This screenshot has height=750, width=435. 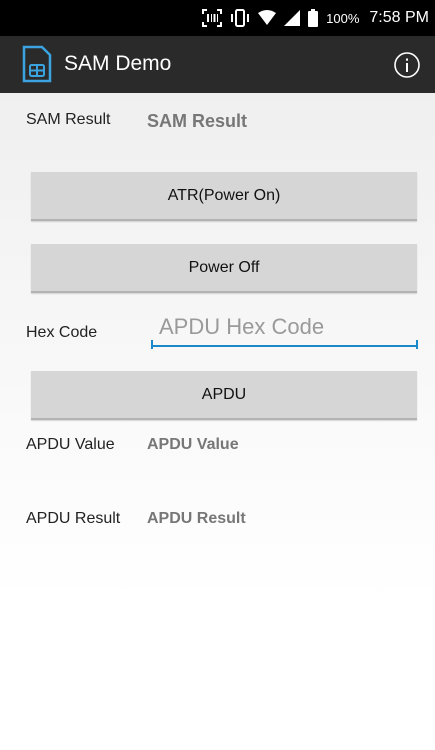 I want to click on apdu-button: APDU, so click(x=224, y=395).